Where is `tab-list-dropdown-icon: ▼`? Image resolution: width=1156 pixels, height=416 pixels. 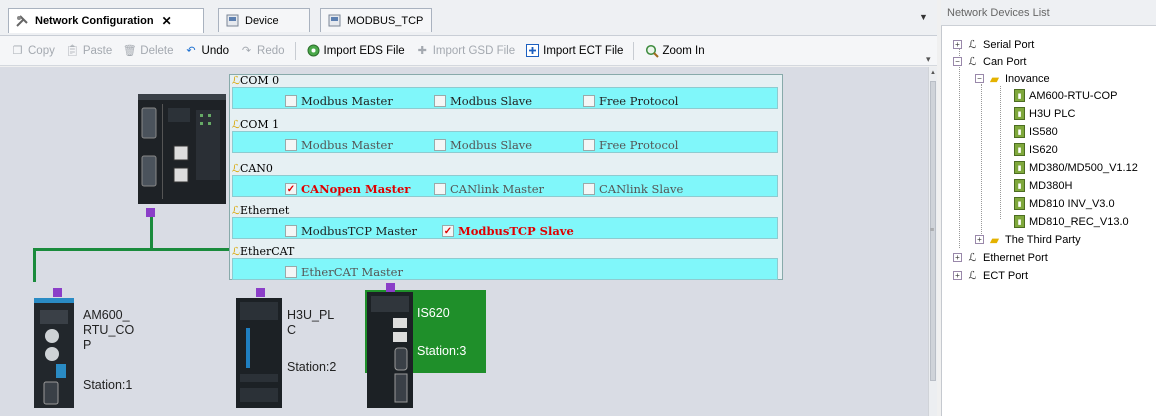 tab-list-dropdown-icon: ▼ is located at coordinates (923, 17).